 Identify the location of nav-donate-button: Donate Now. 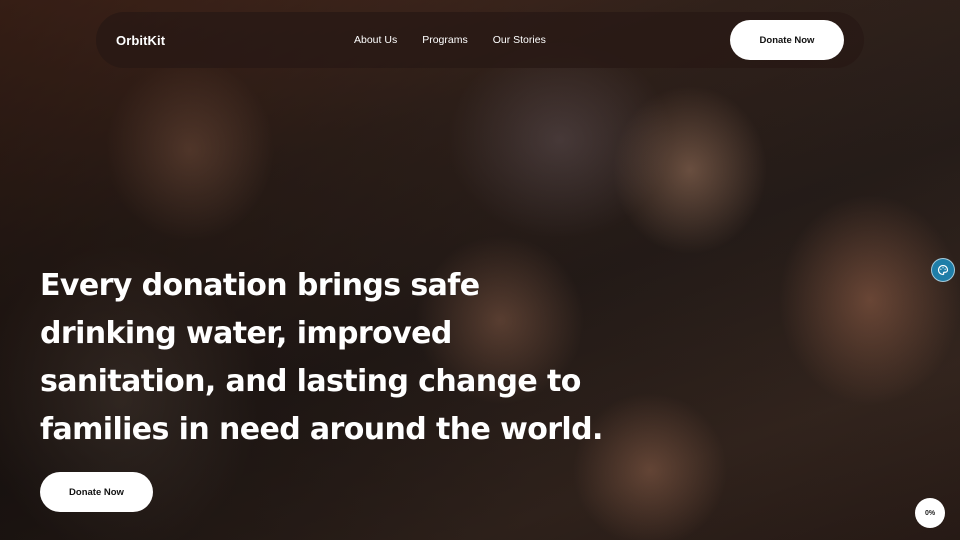
(787, 40).